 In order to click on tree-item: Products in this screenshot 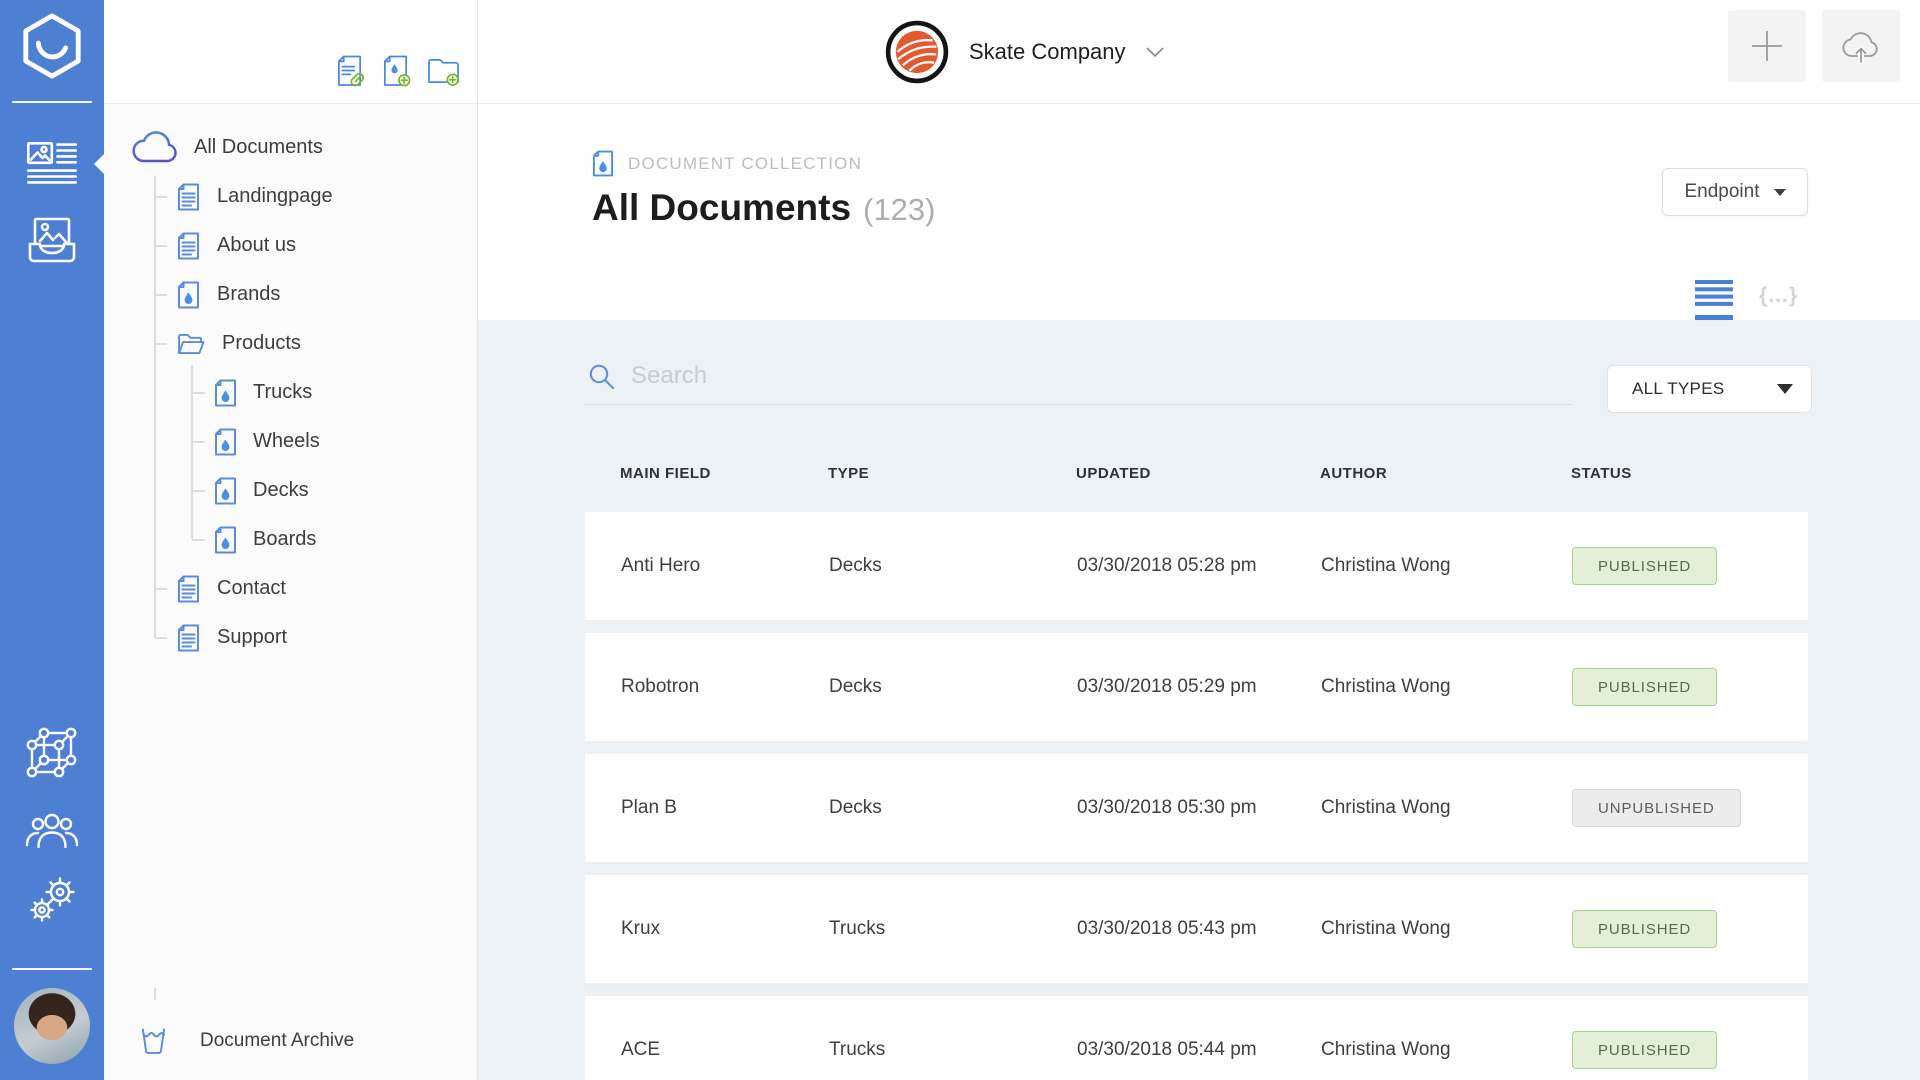, I will do `click(290, 343)`.